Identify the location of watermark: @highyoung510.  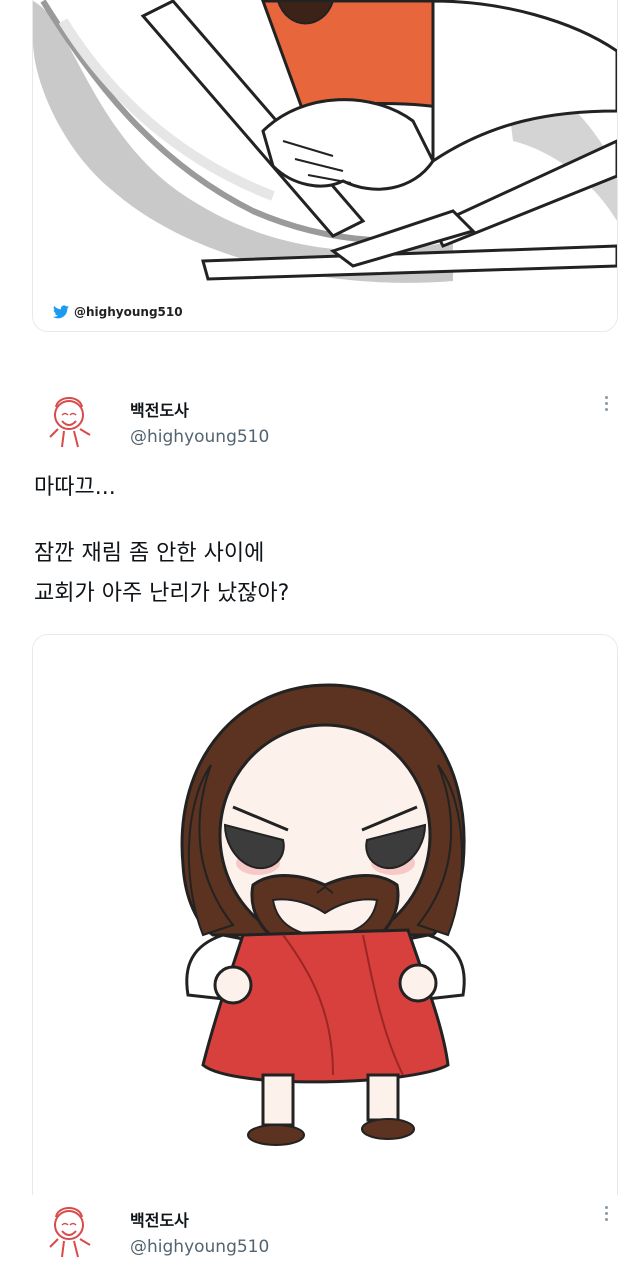
(118, 312).